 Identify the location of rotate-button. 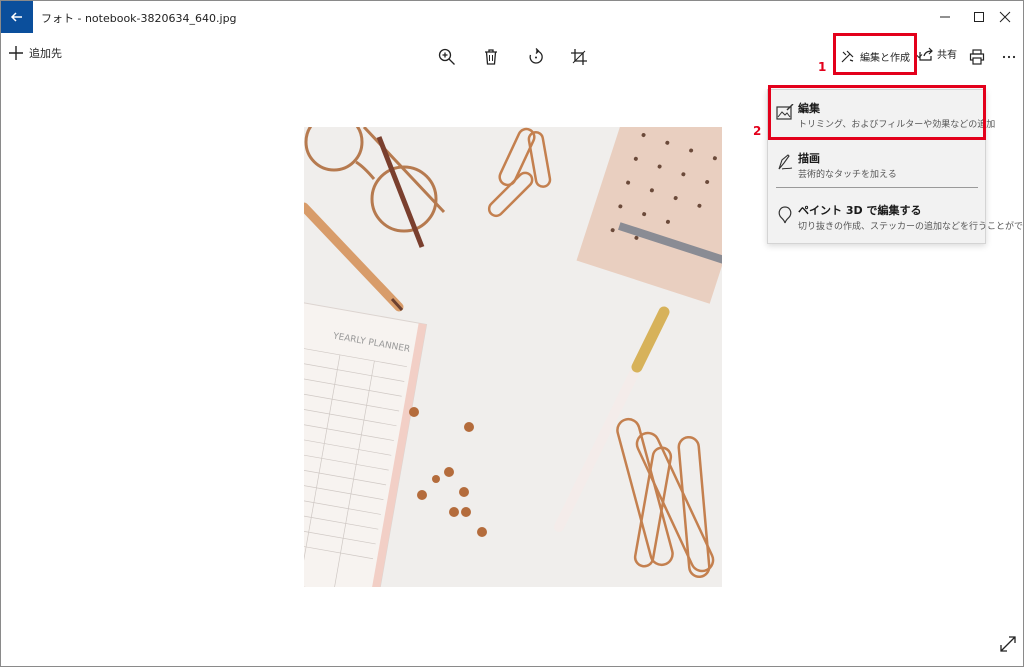
(536, 57).